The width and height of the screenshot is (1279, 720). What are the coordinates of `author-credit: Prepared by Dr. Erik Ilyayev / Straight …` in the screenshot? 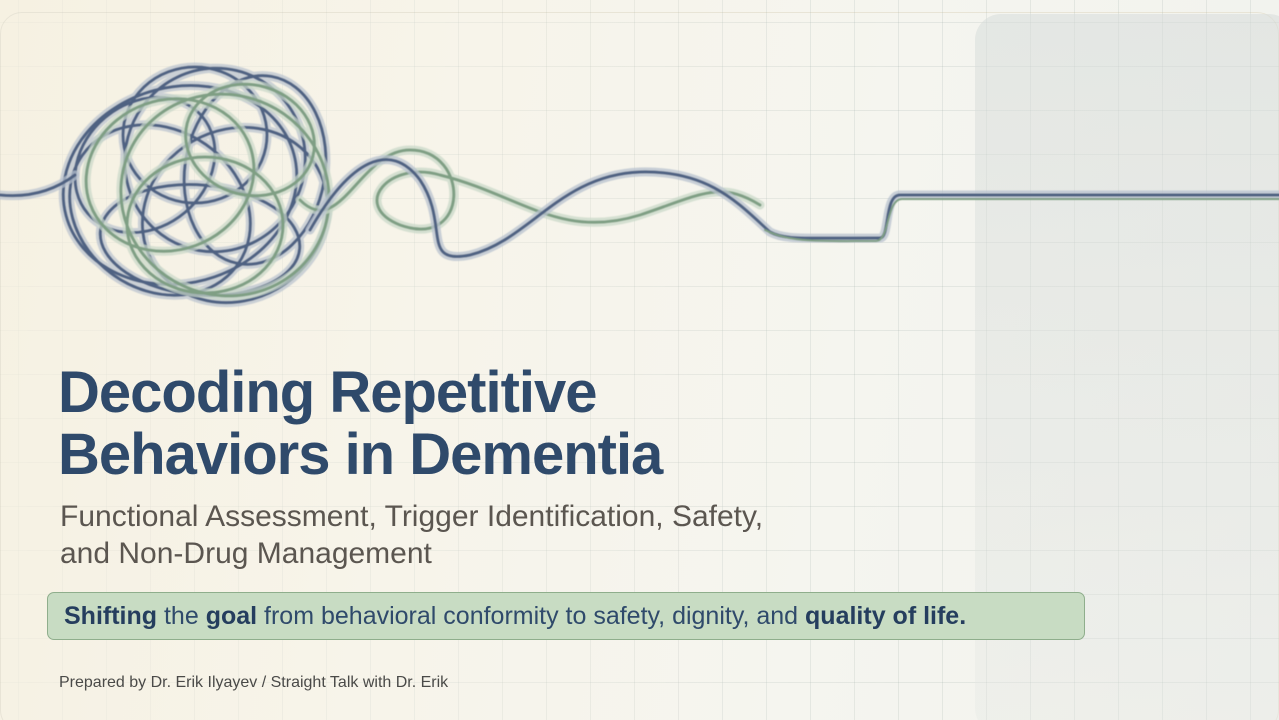 It's located at (254, 682).